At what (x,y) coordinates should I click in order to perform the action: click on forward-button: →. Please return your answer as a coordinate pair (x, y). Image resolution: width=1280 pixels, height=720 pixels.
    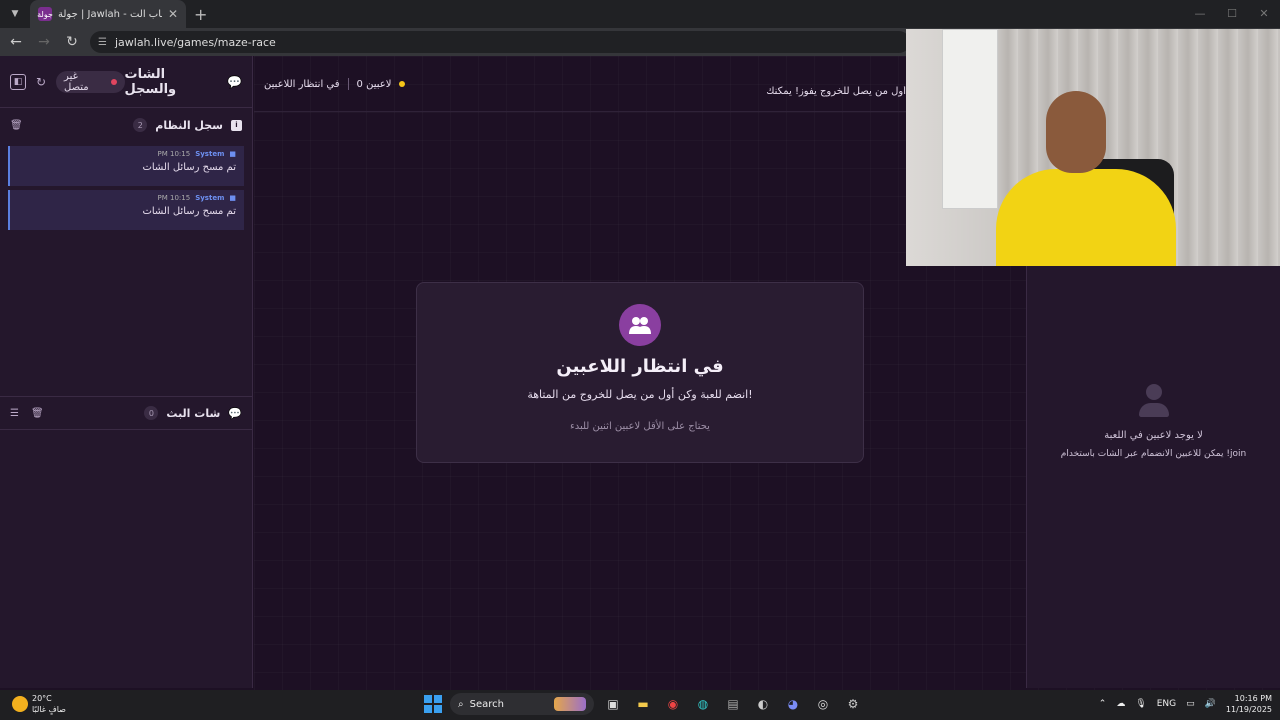
    Looking at the image, I should click on (44, 42).